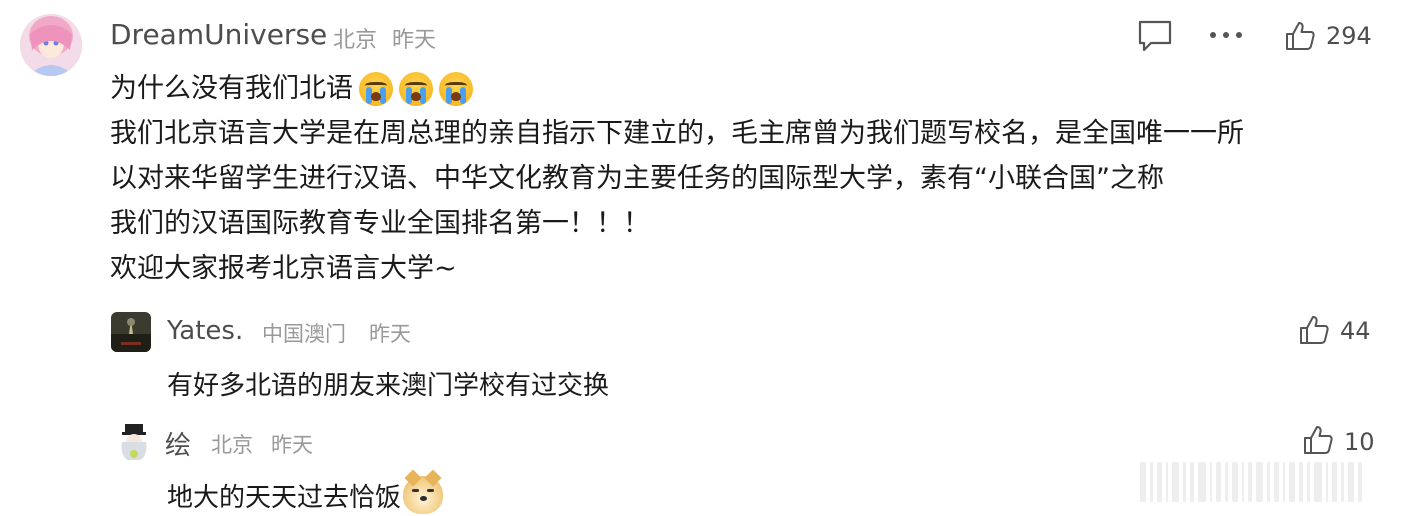 The height and width of the screenshot is (516, 1428). What do you see at coordinates (388, 386) in the screenshot?
I see `reply-text: 有好多北语的朋友来澳门学校有过交换` at bounding box center [388, 386].